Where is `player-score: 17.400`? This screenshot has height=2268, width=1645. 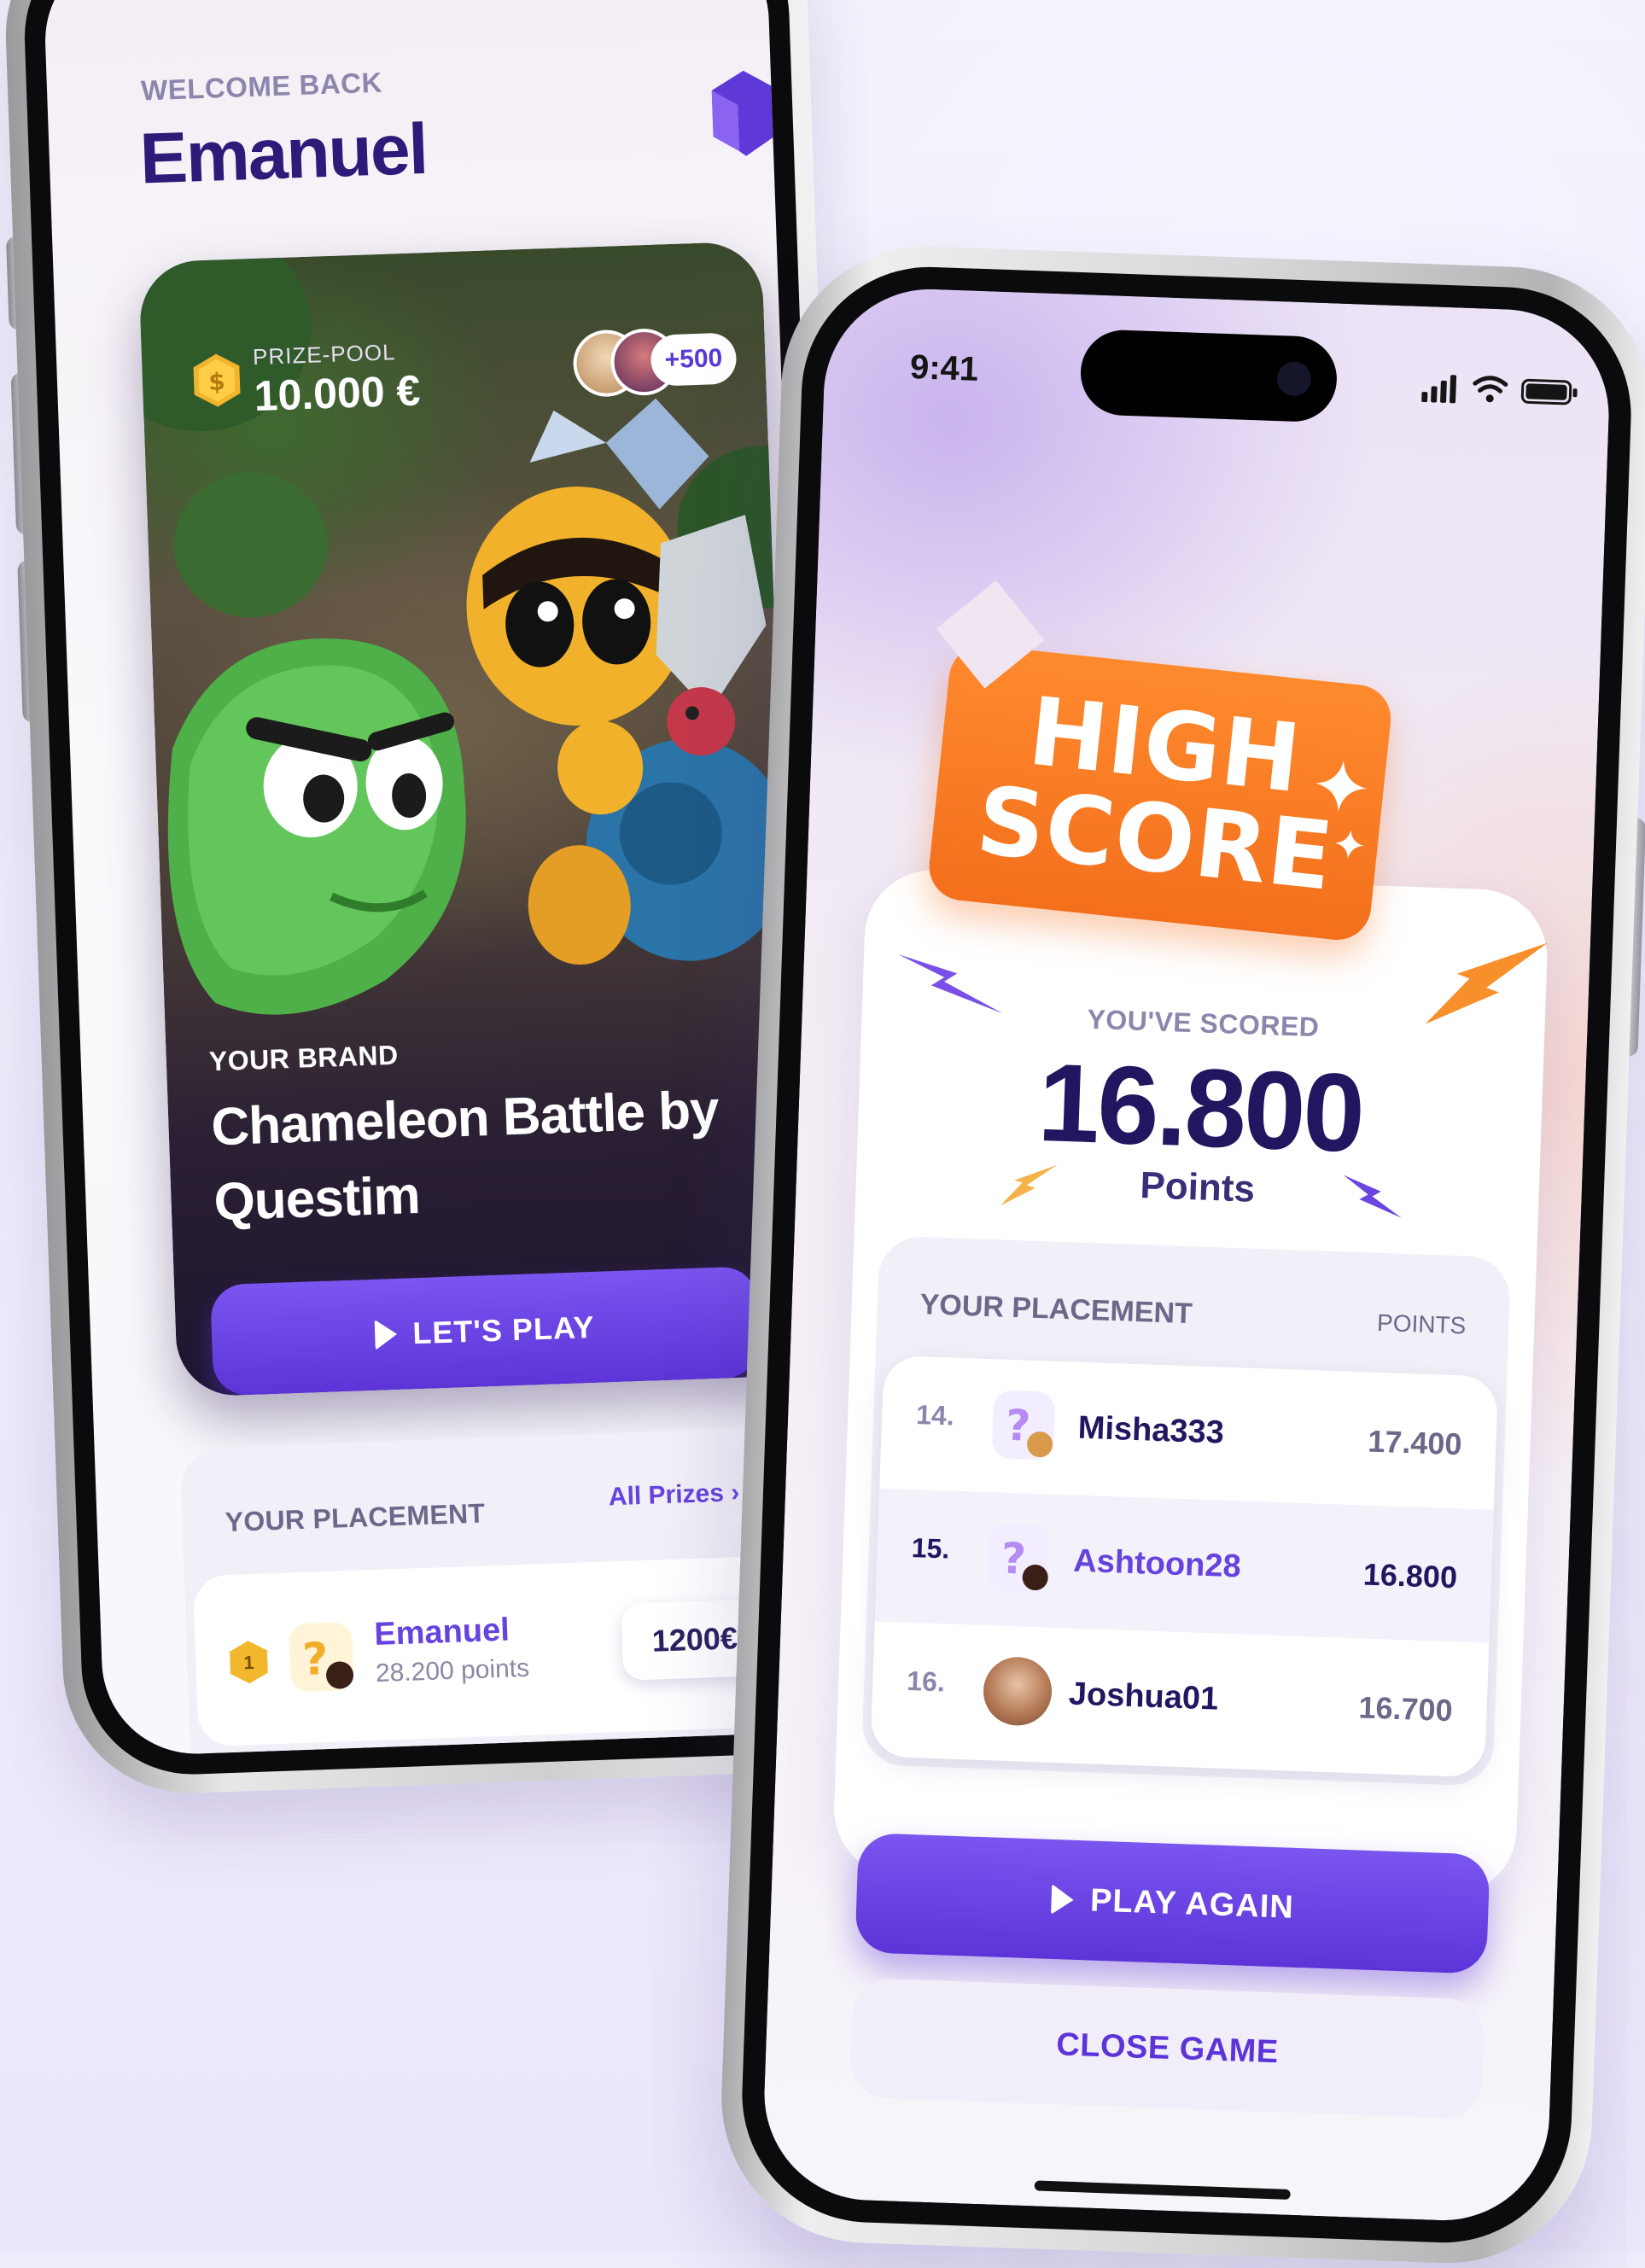
player-score: 17.400 is located at coordinates (1415, 1442).